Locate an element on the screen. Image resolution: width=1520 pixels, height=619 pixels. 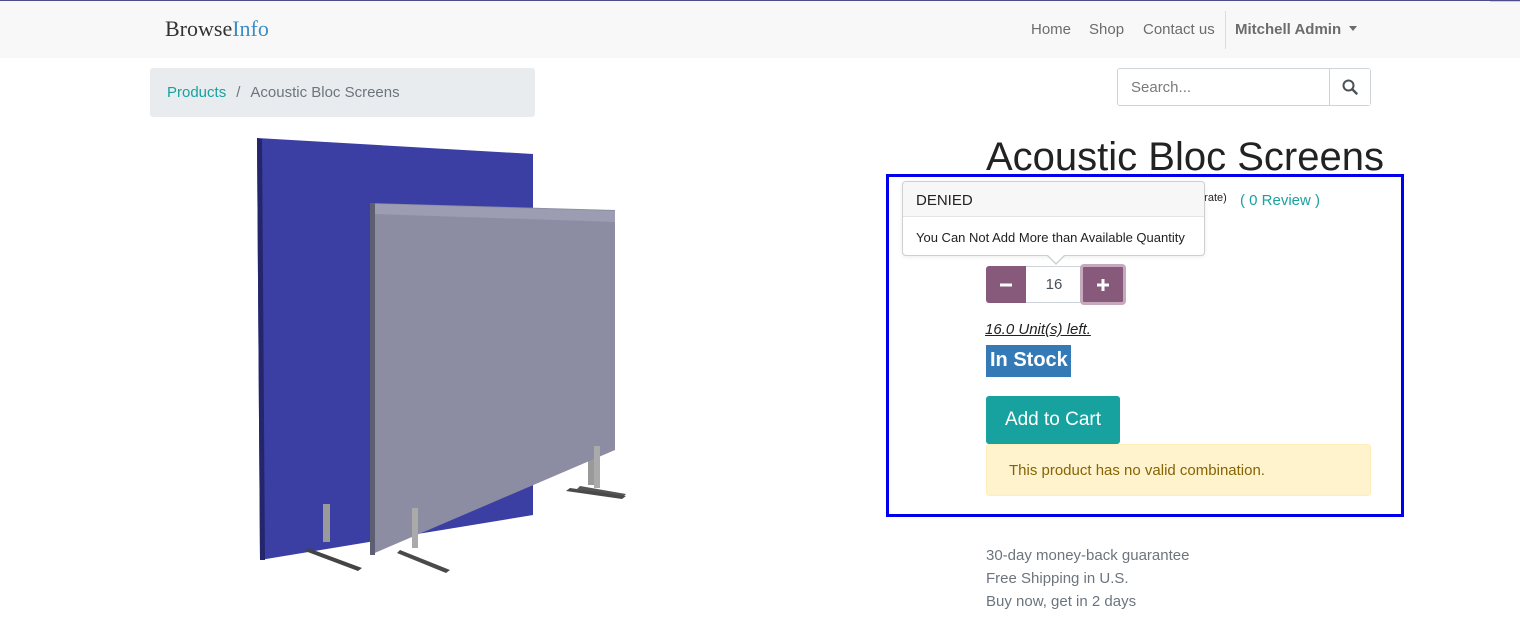
invalid-combination-alert: This product has no valid combination. is located at coordinates (1178, 470).